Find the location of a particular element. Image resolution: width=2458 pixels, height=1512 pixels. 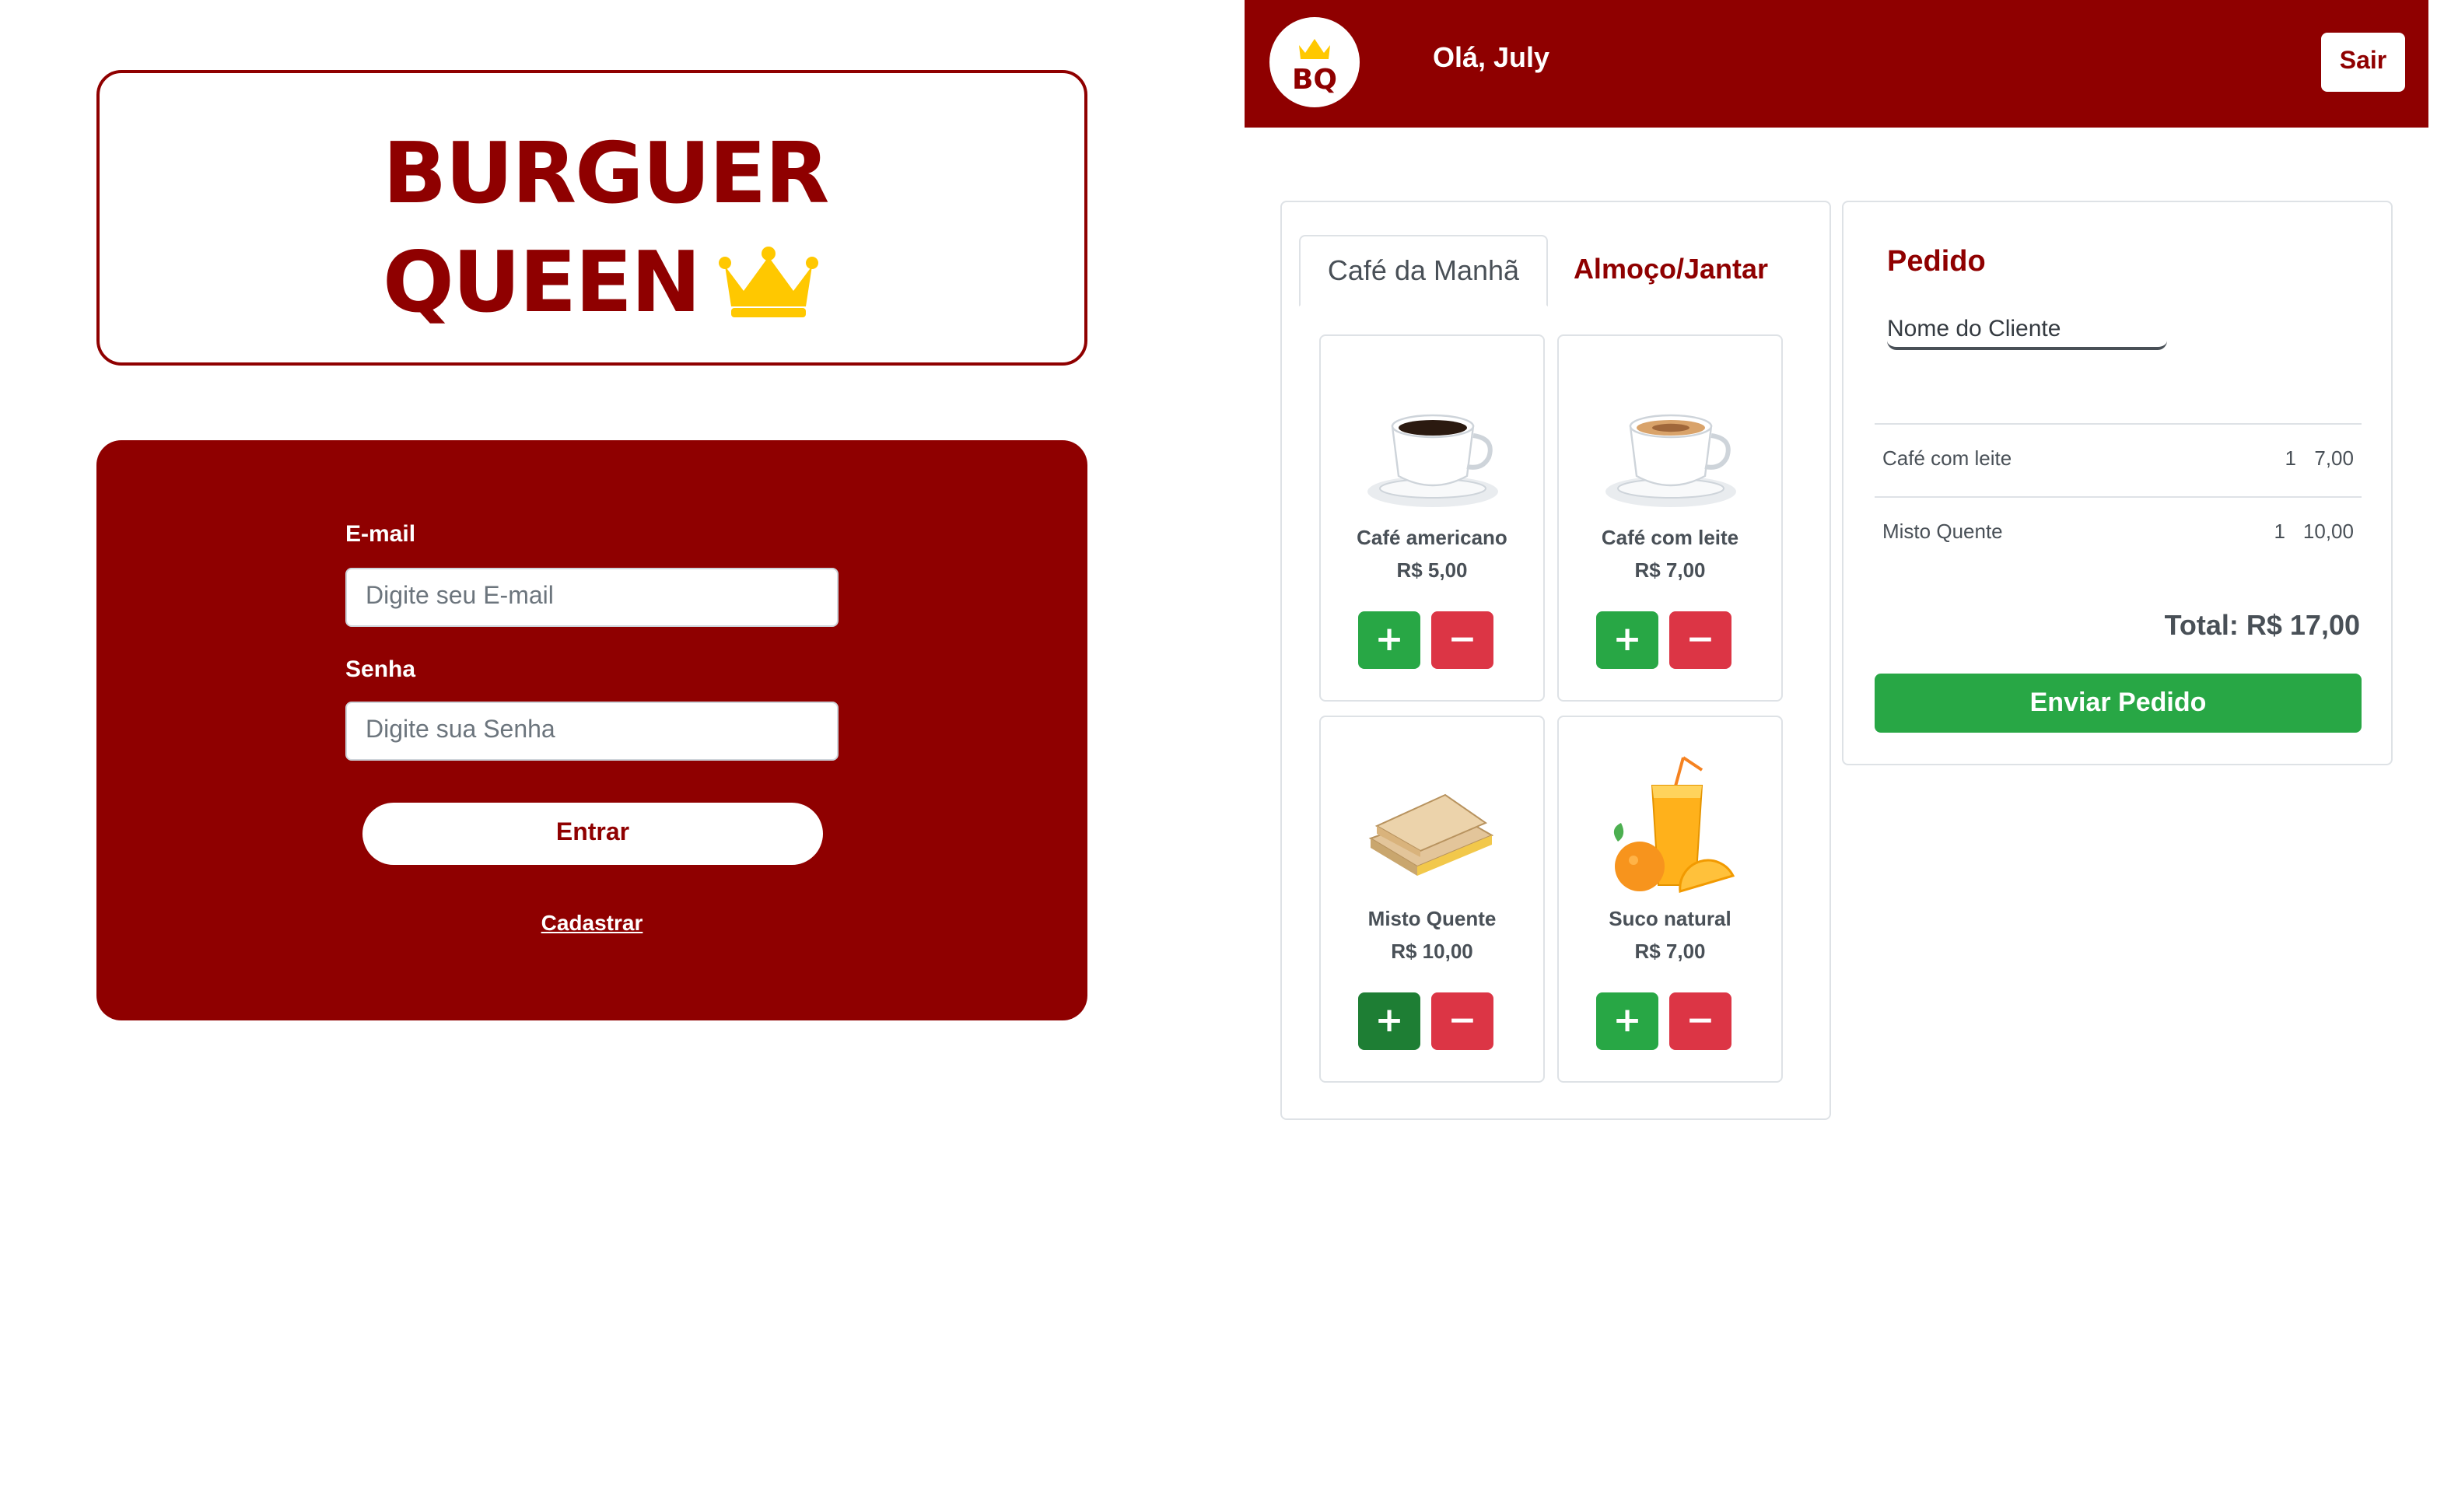

orange-juice-icon is located at coordinates (1674, 825).